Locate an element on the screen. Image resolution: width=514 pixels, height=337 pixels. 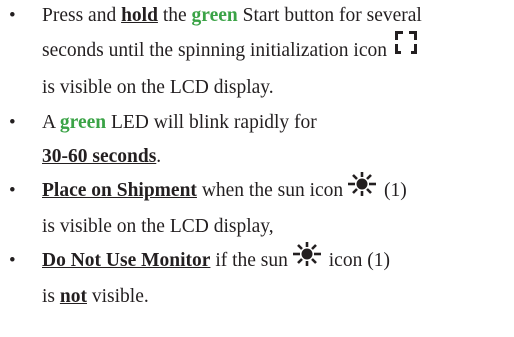
emphasis-hold: hold is located at coordinates (139, 15).